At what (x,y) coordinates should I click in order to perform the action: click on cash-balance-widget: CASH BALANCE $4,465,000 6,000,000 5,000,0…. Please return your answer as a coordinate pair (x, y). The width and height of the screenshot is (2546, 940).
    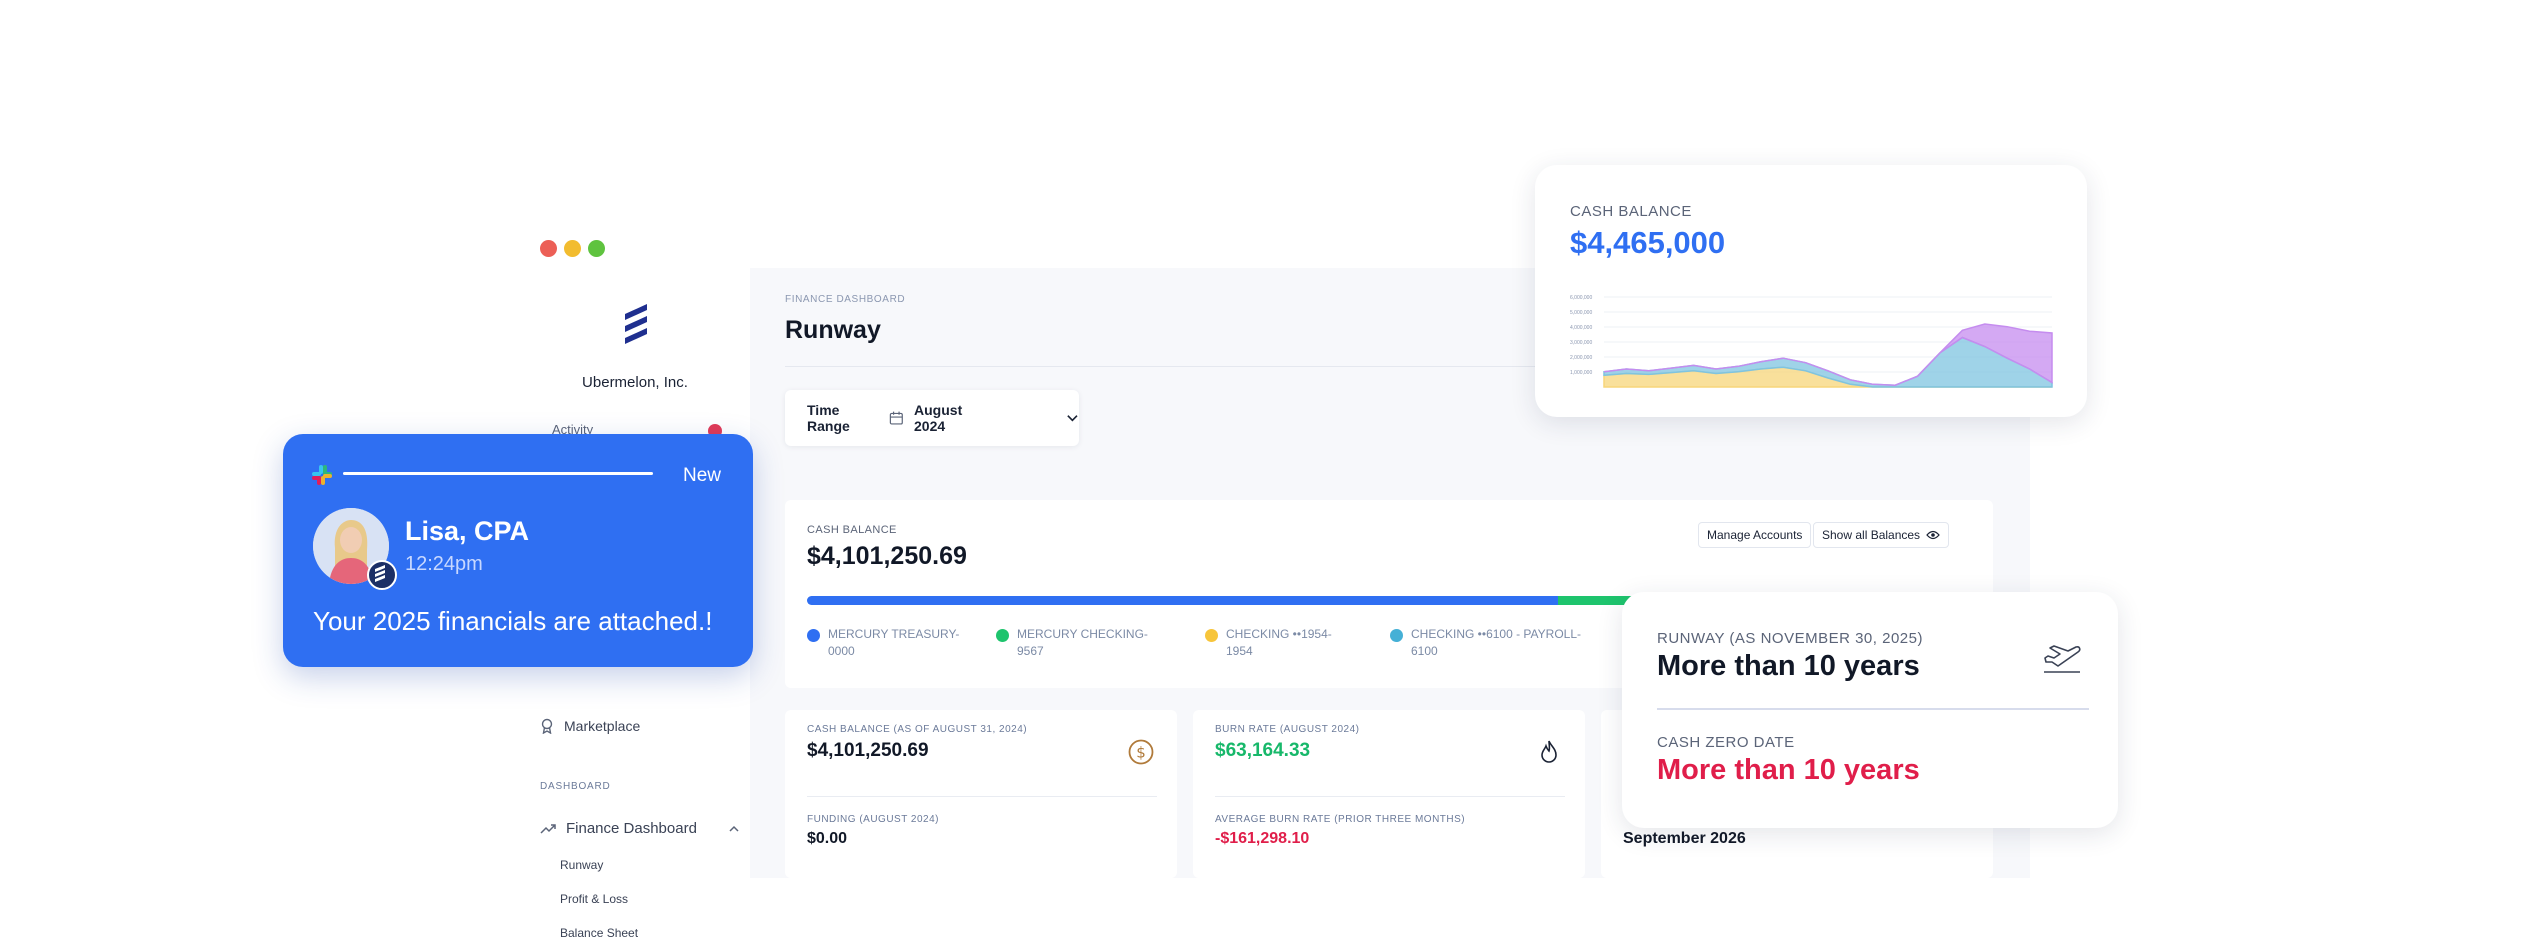
    Looking at the image, I should click on (1811, 291).